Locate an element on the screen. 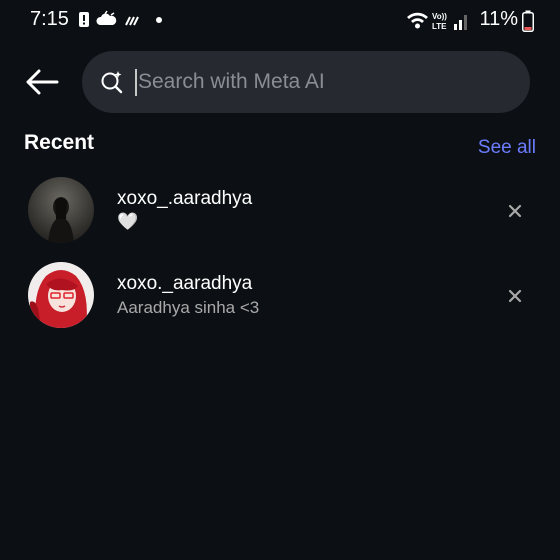 The height and width of the screenshot is (560, 560). notification-icon is located at coordinates (84, 19).